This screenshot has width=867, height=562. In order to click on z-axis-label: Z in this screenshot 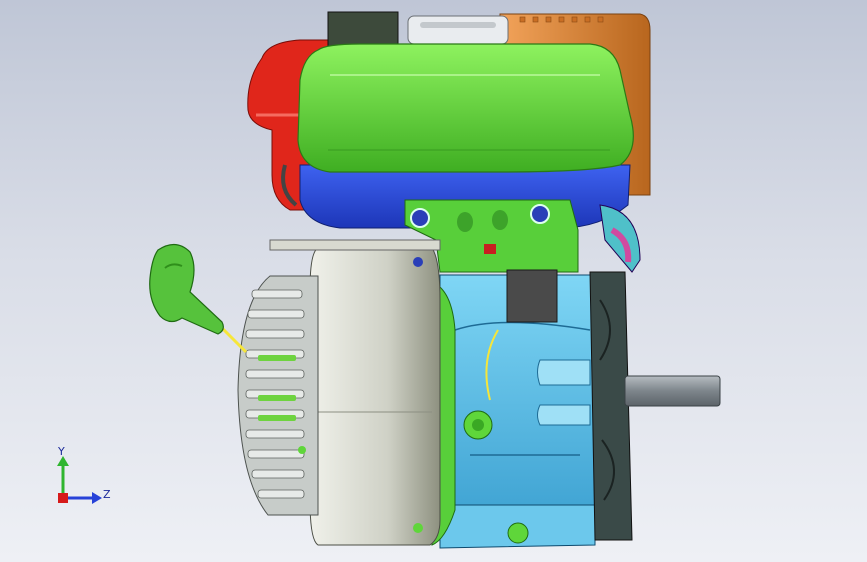, I will do `click(107, 494)`.